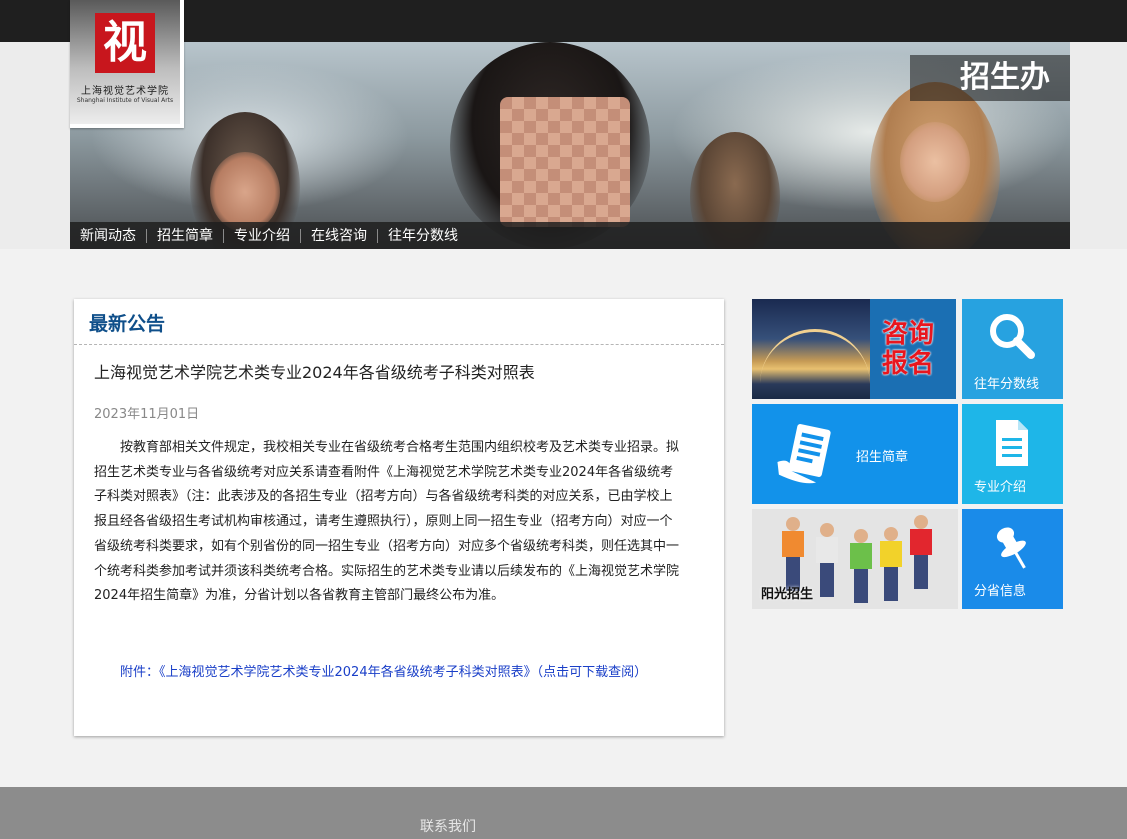 The width and height of the screenshot is (1127, 839). Describe the element at coordinates (1012, 443) in the screenshot. I see `document-icon` at that location.